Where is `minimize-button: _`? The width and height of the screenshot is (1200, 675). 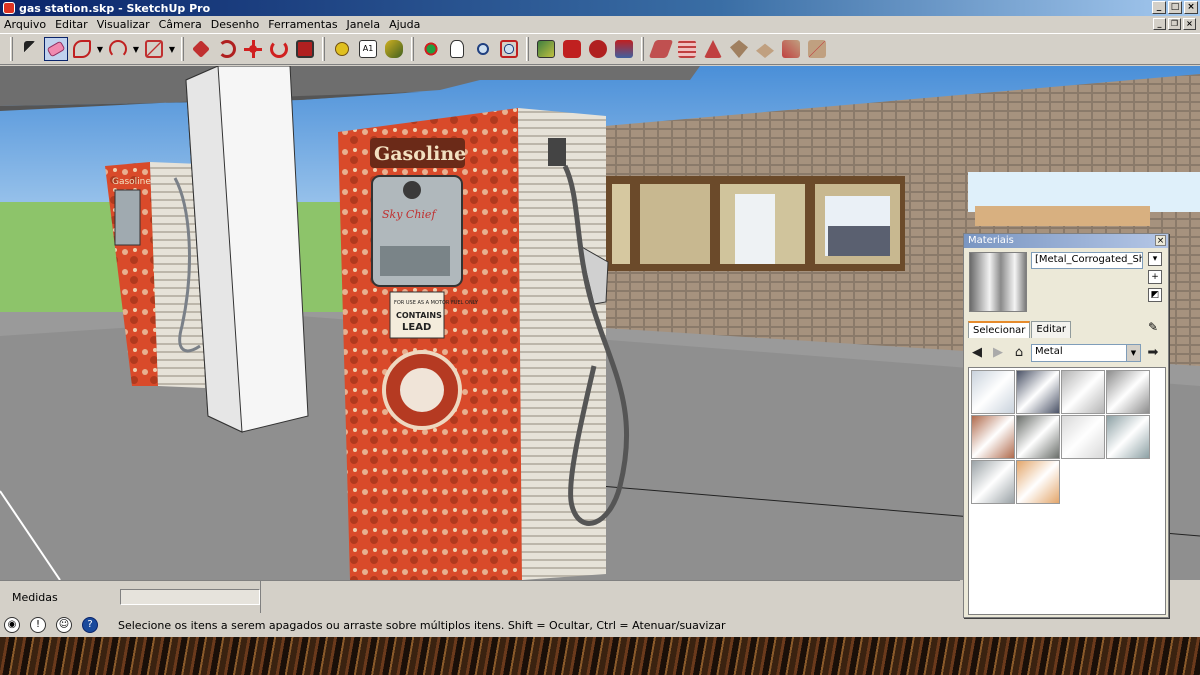 minimize-button: _ is located at coordinates (1159, 7).